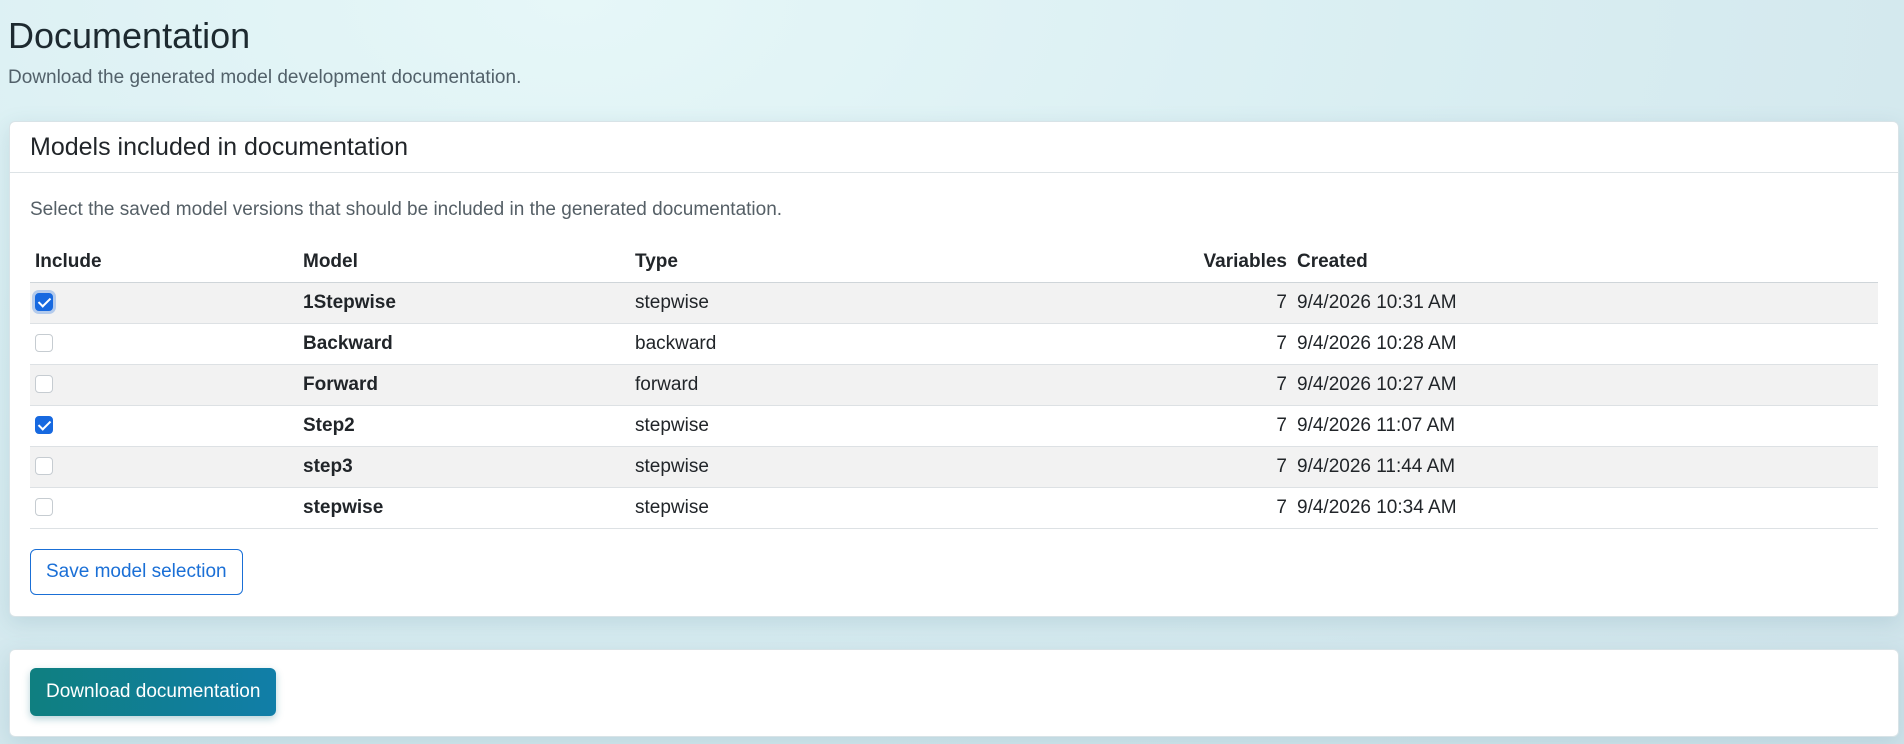  Describe the element at coordinates (136, 572) in the screenshot. I see `save-model-selection-button: Save model selection` at that location.